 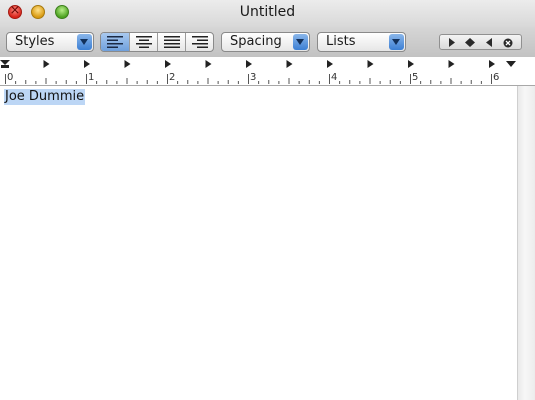 I want to click on right-margin-marker, so click(x=511, y=64).